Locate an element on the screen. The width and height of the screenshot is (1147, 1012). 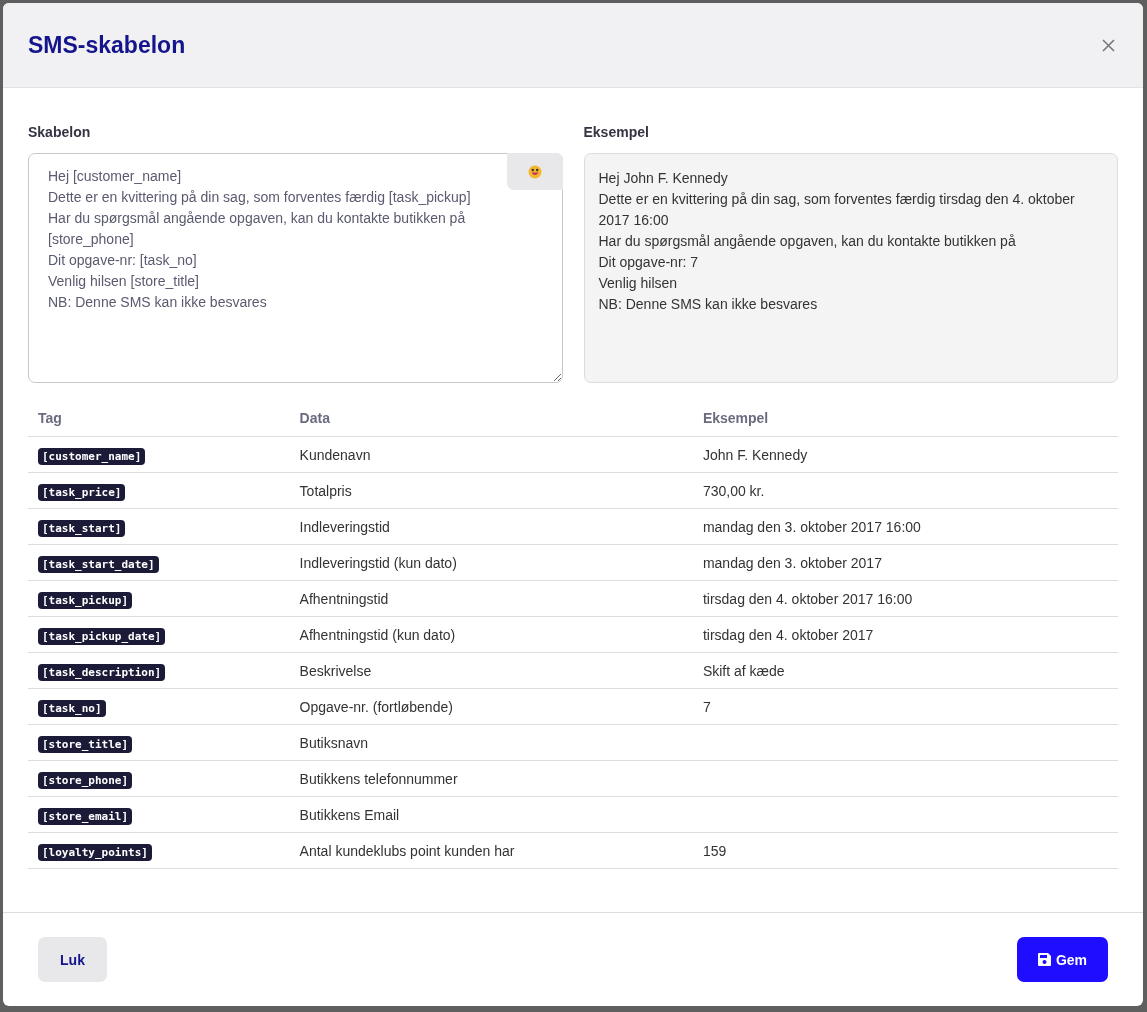
close-button: Luk is located at coordinates (72, 959).